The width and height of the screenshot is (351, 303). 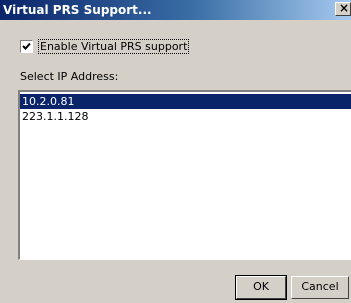 What do you see at coordinates (261, 287) in the screenshot?
I see `ok-button: OK` at bounding box center [261, 287].